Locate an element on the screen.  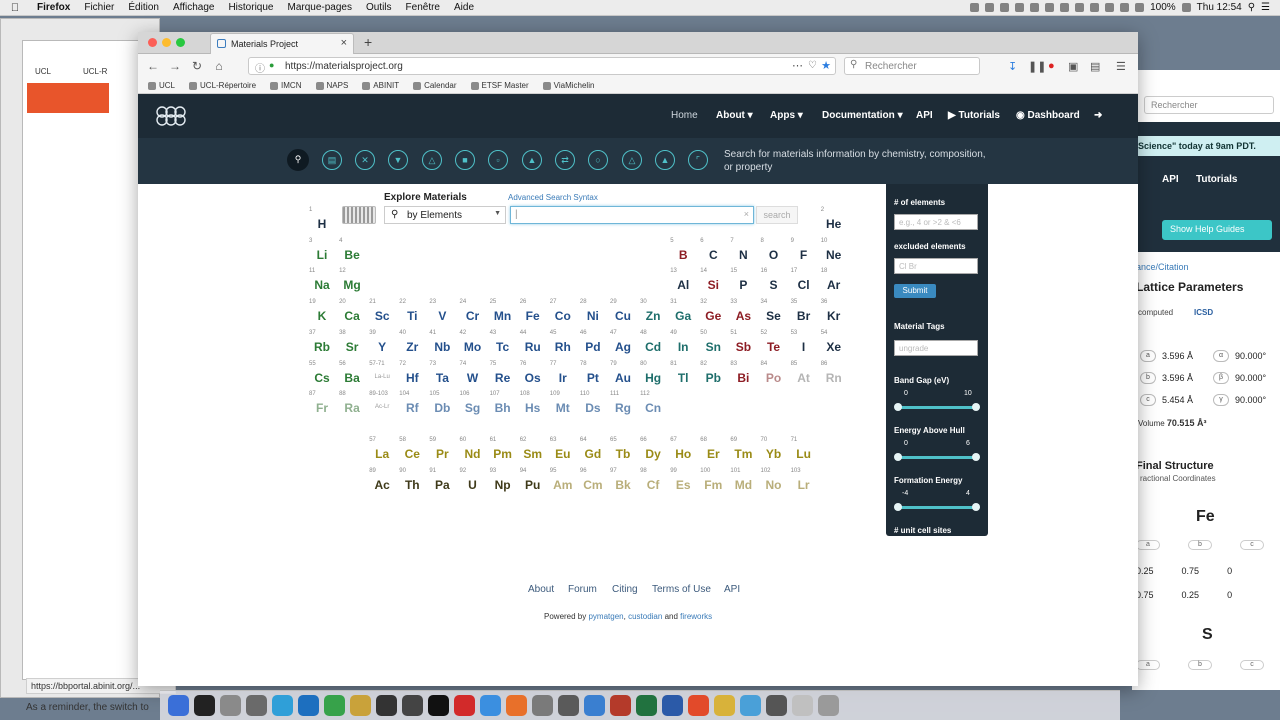
clock: Thu 12:54 is located at coordinates (1219, 7).